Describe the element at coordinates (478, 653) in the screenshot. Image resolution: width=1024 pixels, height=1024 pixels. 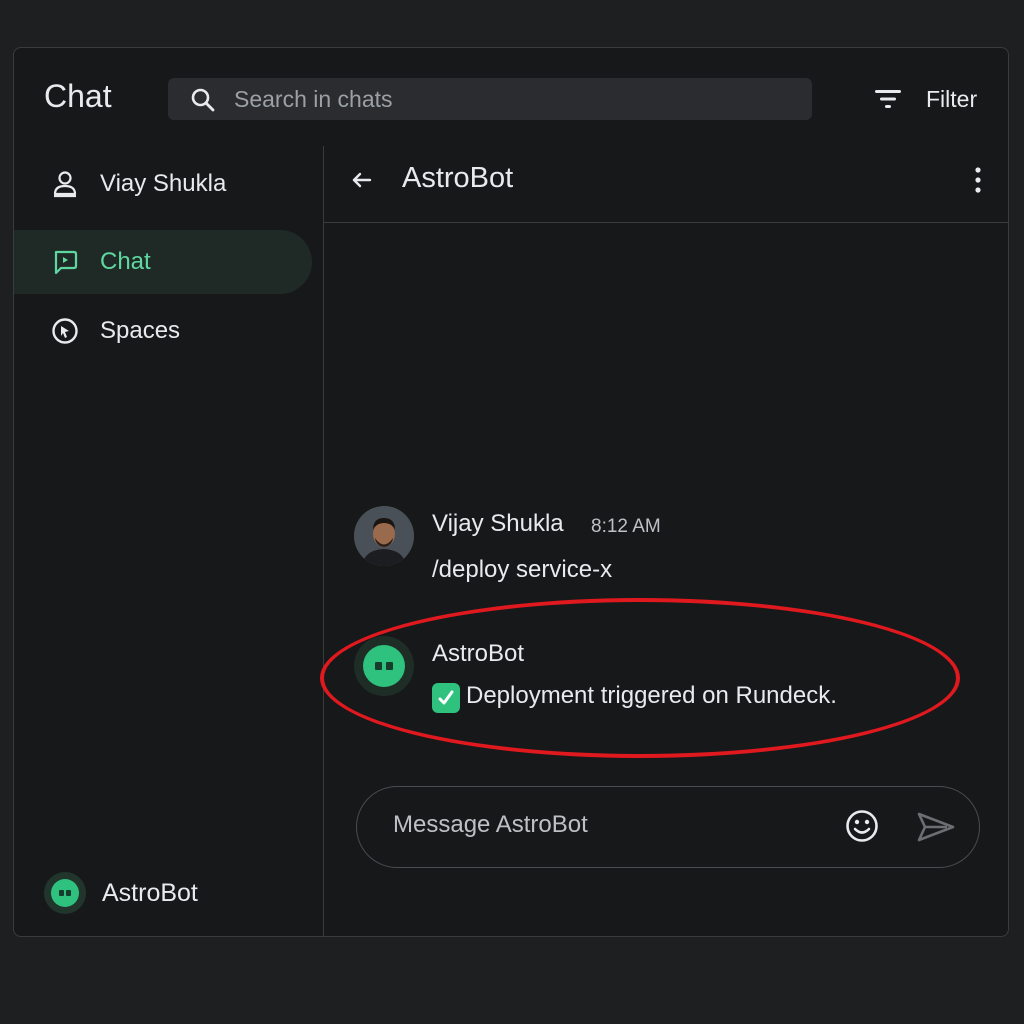
I see `message-sender: AstroBot` at that location.